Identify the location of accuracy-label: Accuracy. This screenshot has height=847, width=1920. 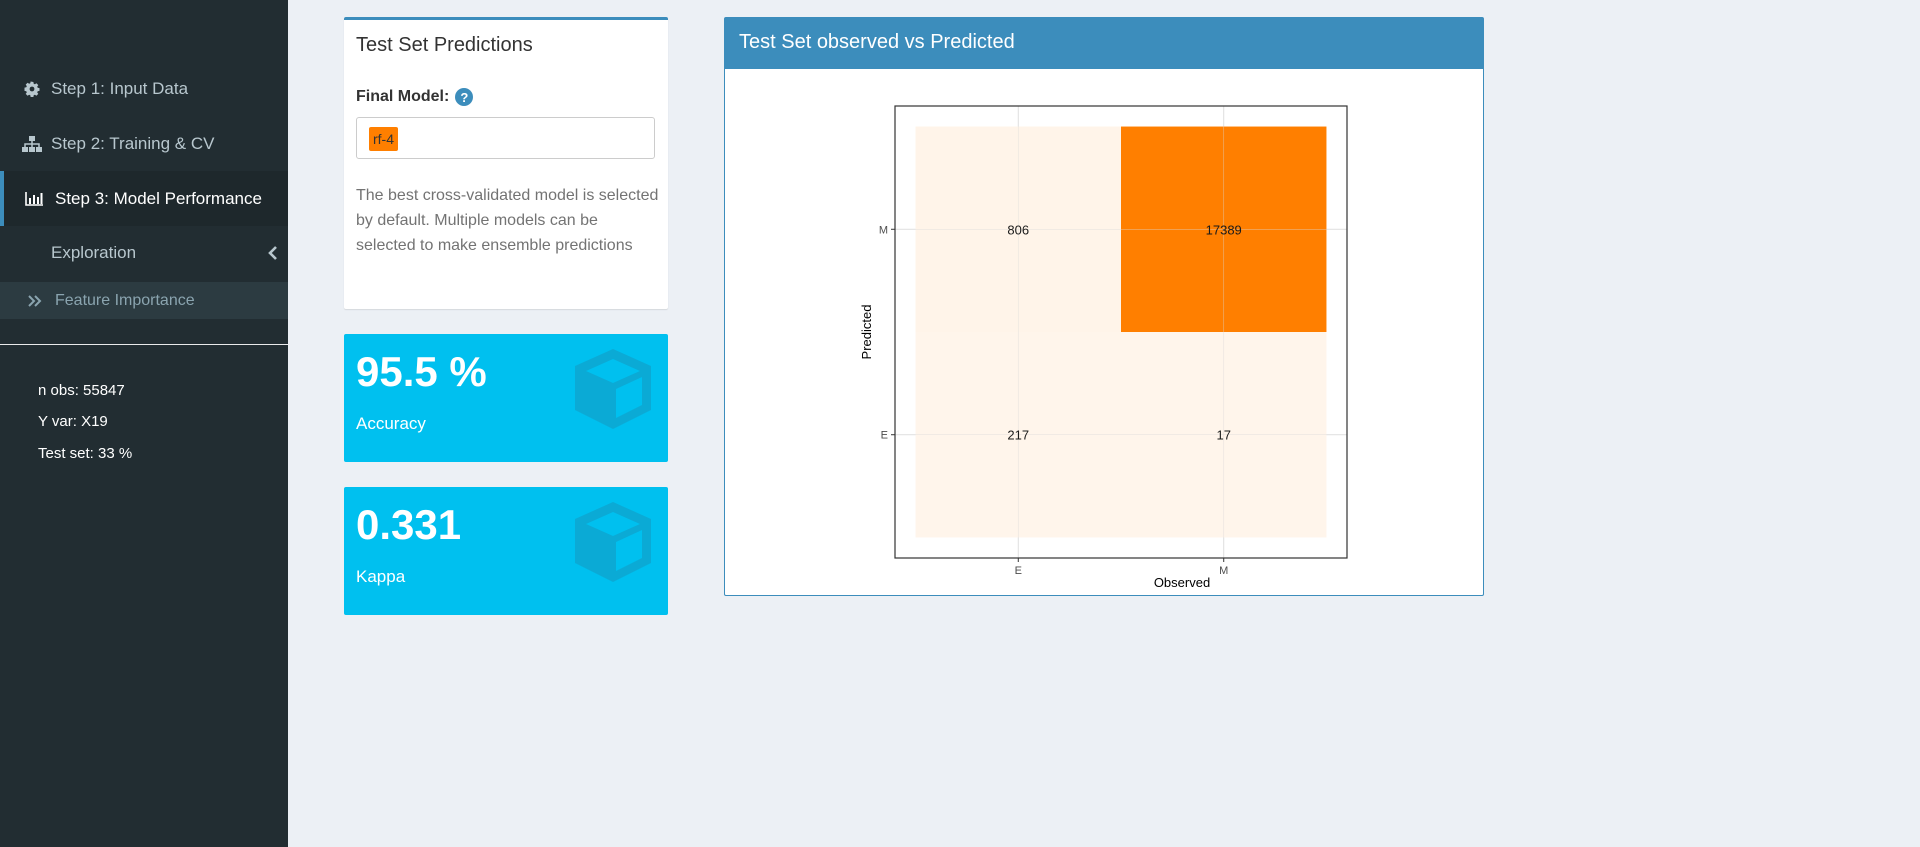
(391, 423).